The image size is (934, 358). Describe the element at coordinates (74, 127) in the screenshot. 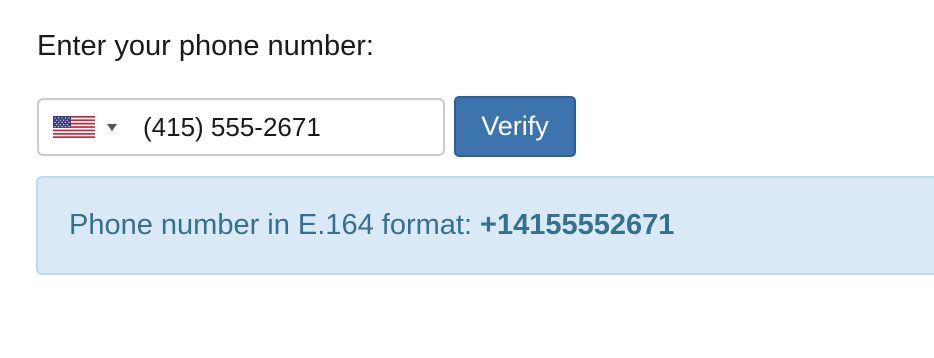

I see `us-flag-icon` at that location.